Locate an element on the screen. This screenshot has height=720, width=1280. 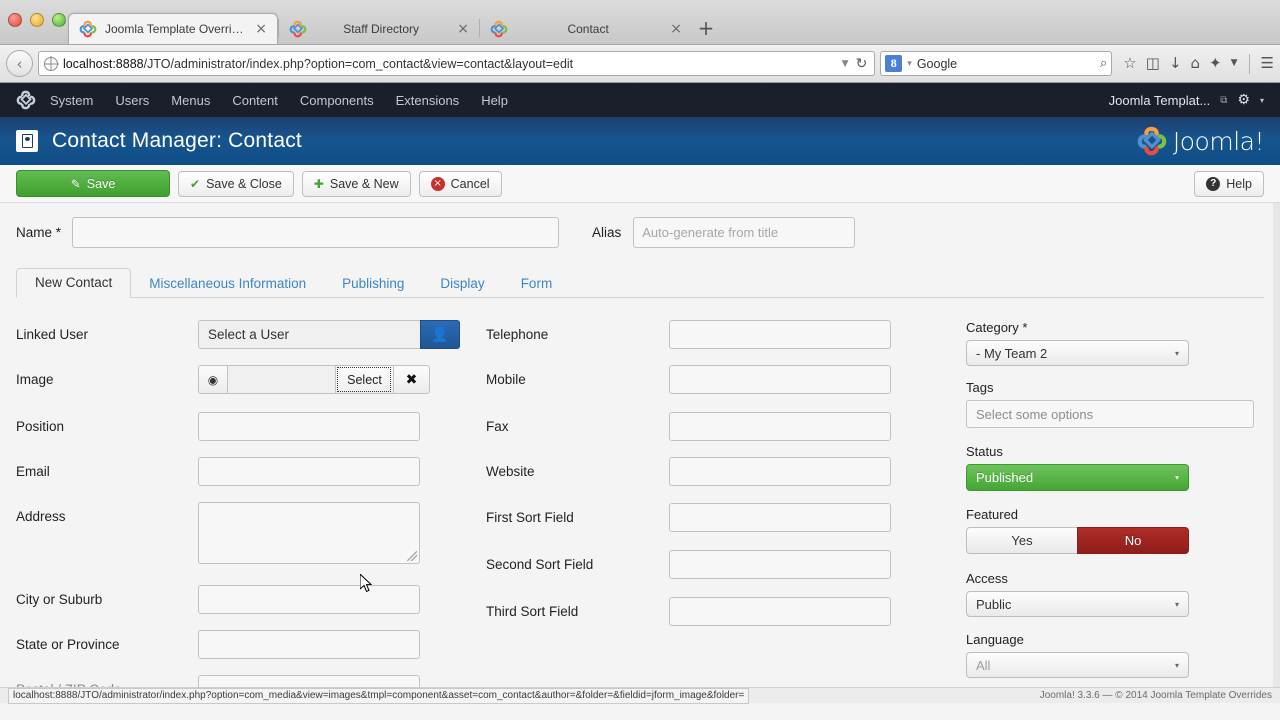
joomla-icon is located at coordinates (499, 29).